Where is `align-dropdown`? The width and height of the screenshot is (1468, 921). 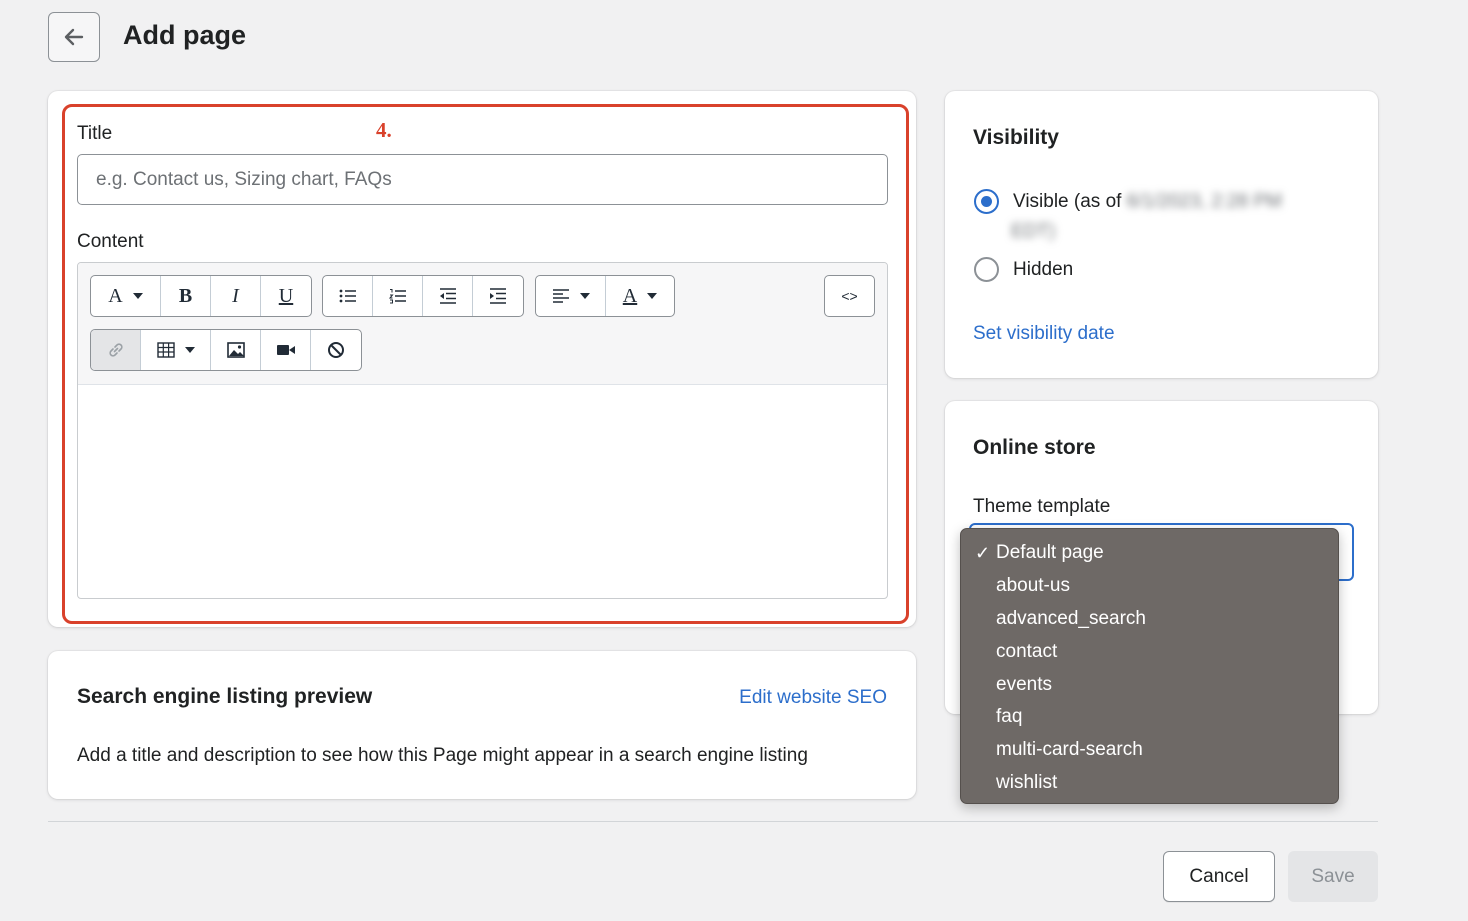 align-dropdown is located at coordinates (571, 296).